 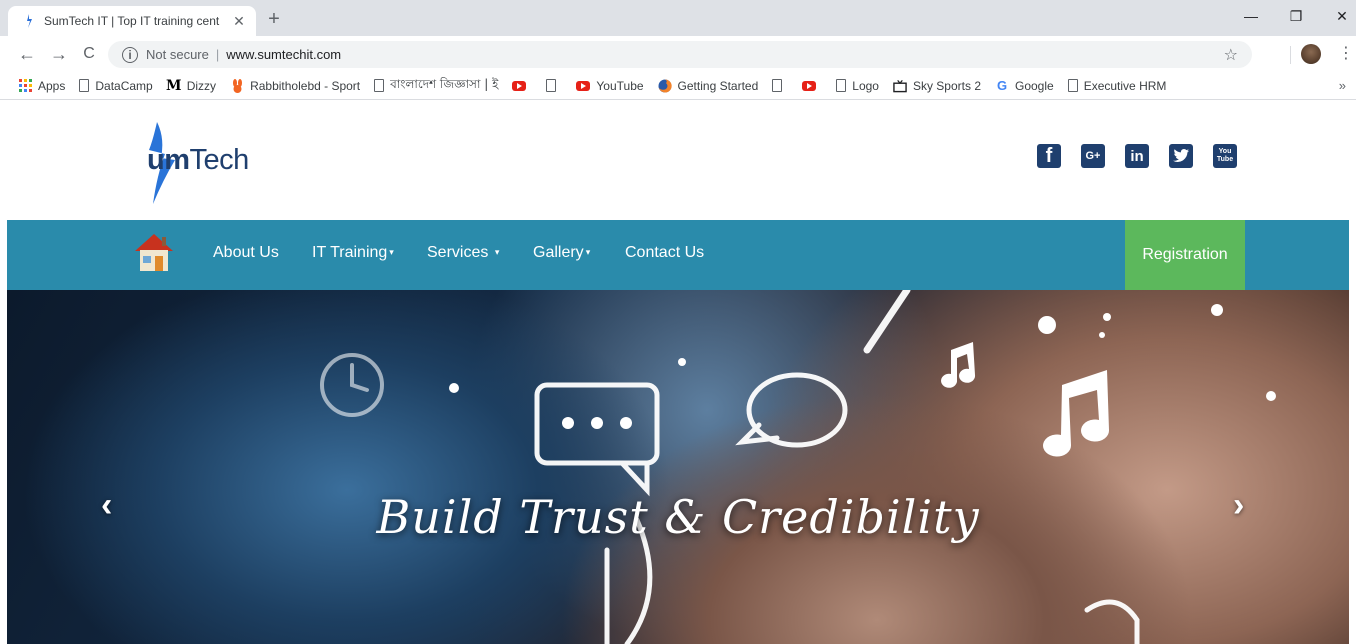 I want to click on nav-services: Services ▾, so click(x=463, y=253).